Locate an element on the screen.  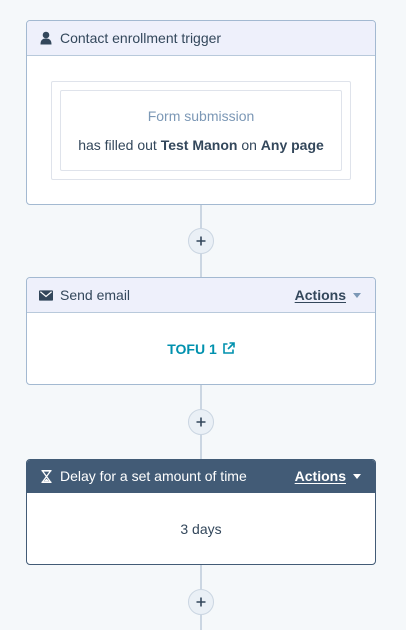
trigger-connector-word: on is located at coordinates (249, 144).